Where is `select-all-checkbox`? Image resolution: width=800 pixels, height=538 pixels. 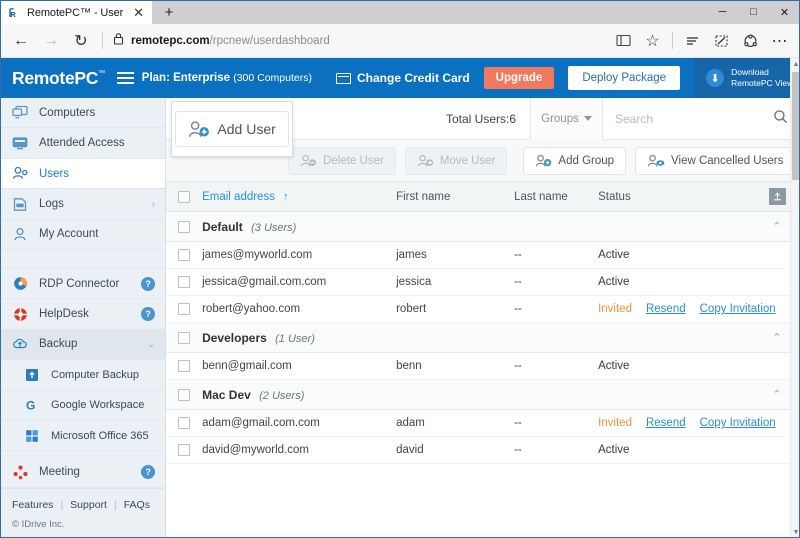
select-all-checkbox is located at coordinates (184, 196).